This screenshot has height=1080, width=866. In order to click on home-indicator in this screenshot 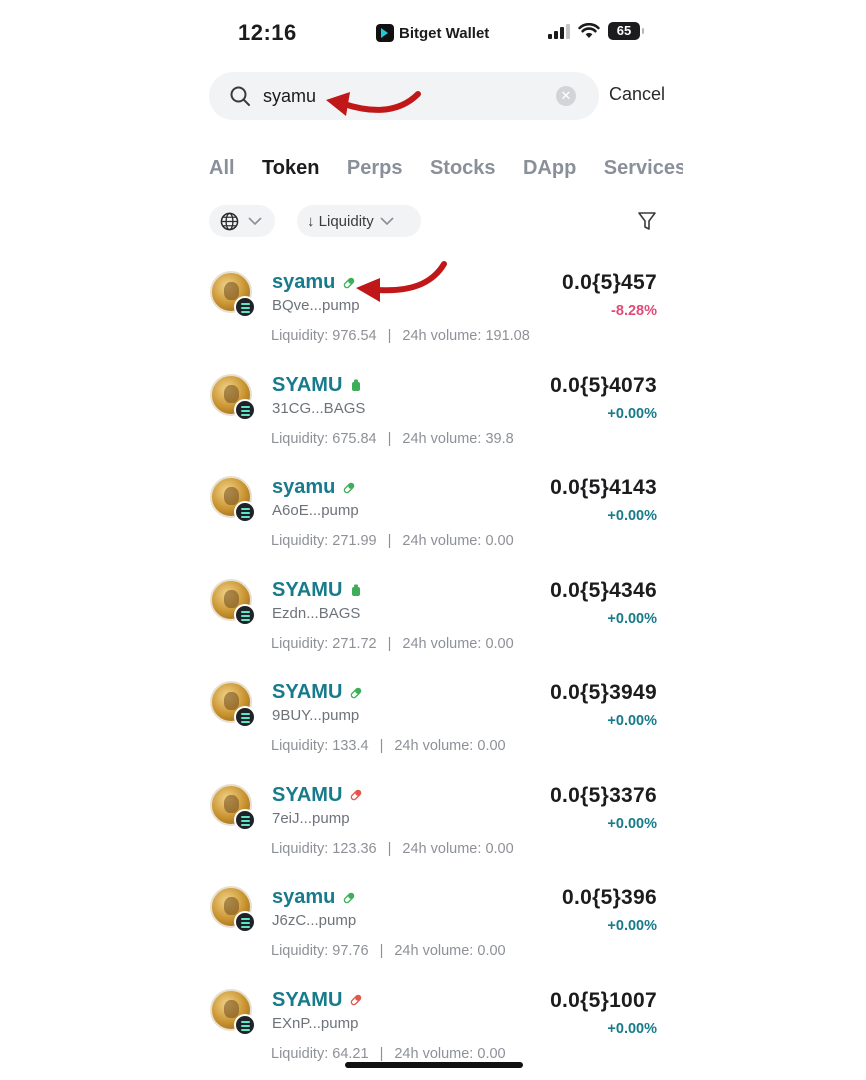, I will do `click(434, 1065)`.